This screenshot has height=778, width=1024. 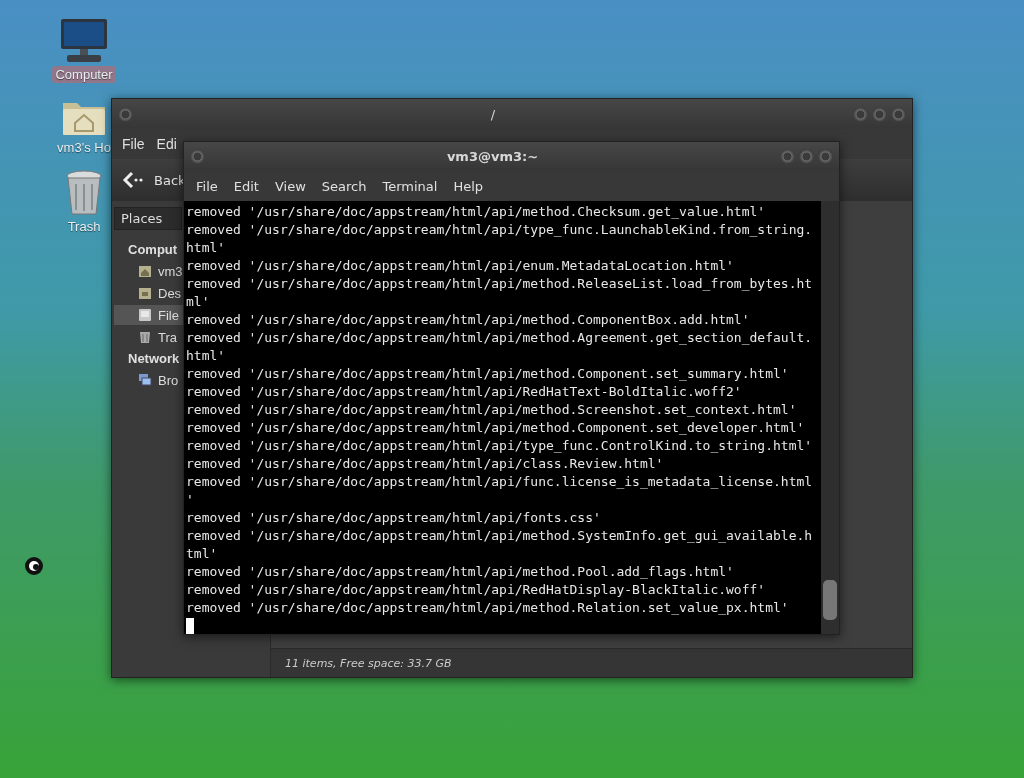 I want to click on sidebar-item: File, so click(x=149, y=315).